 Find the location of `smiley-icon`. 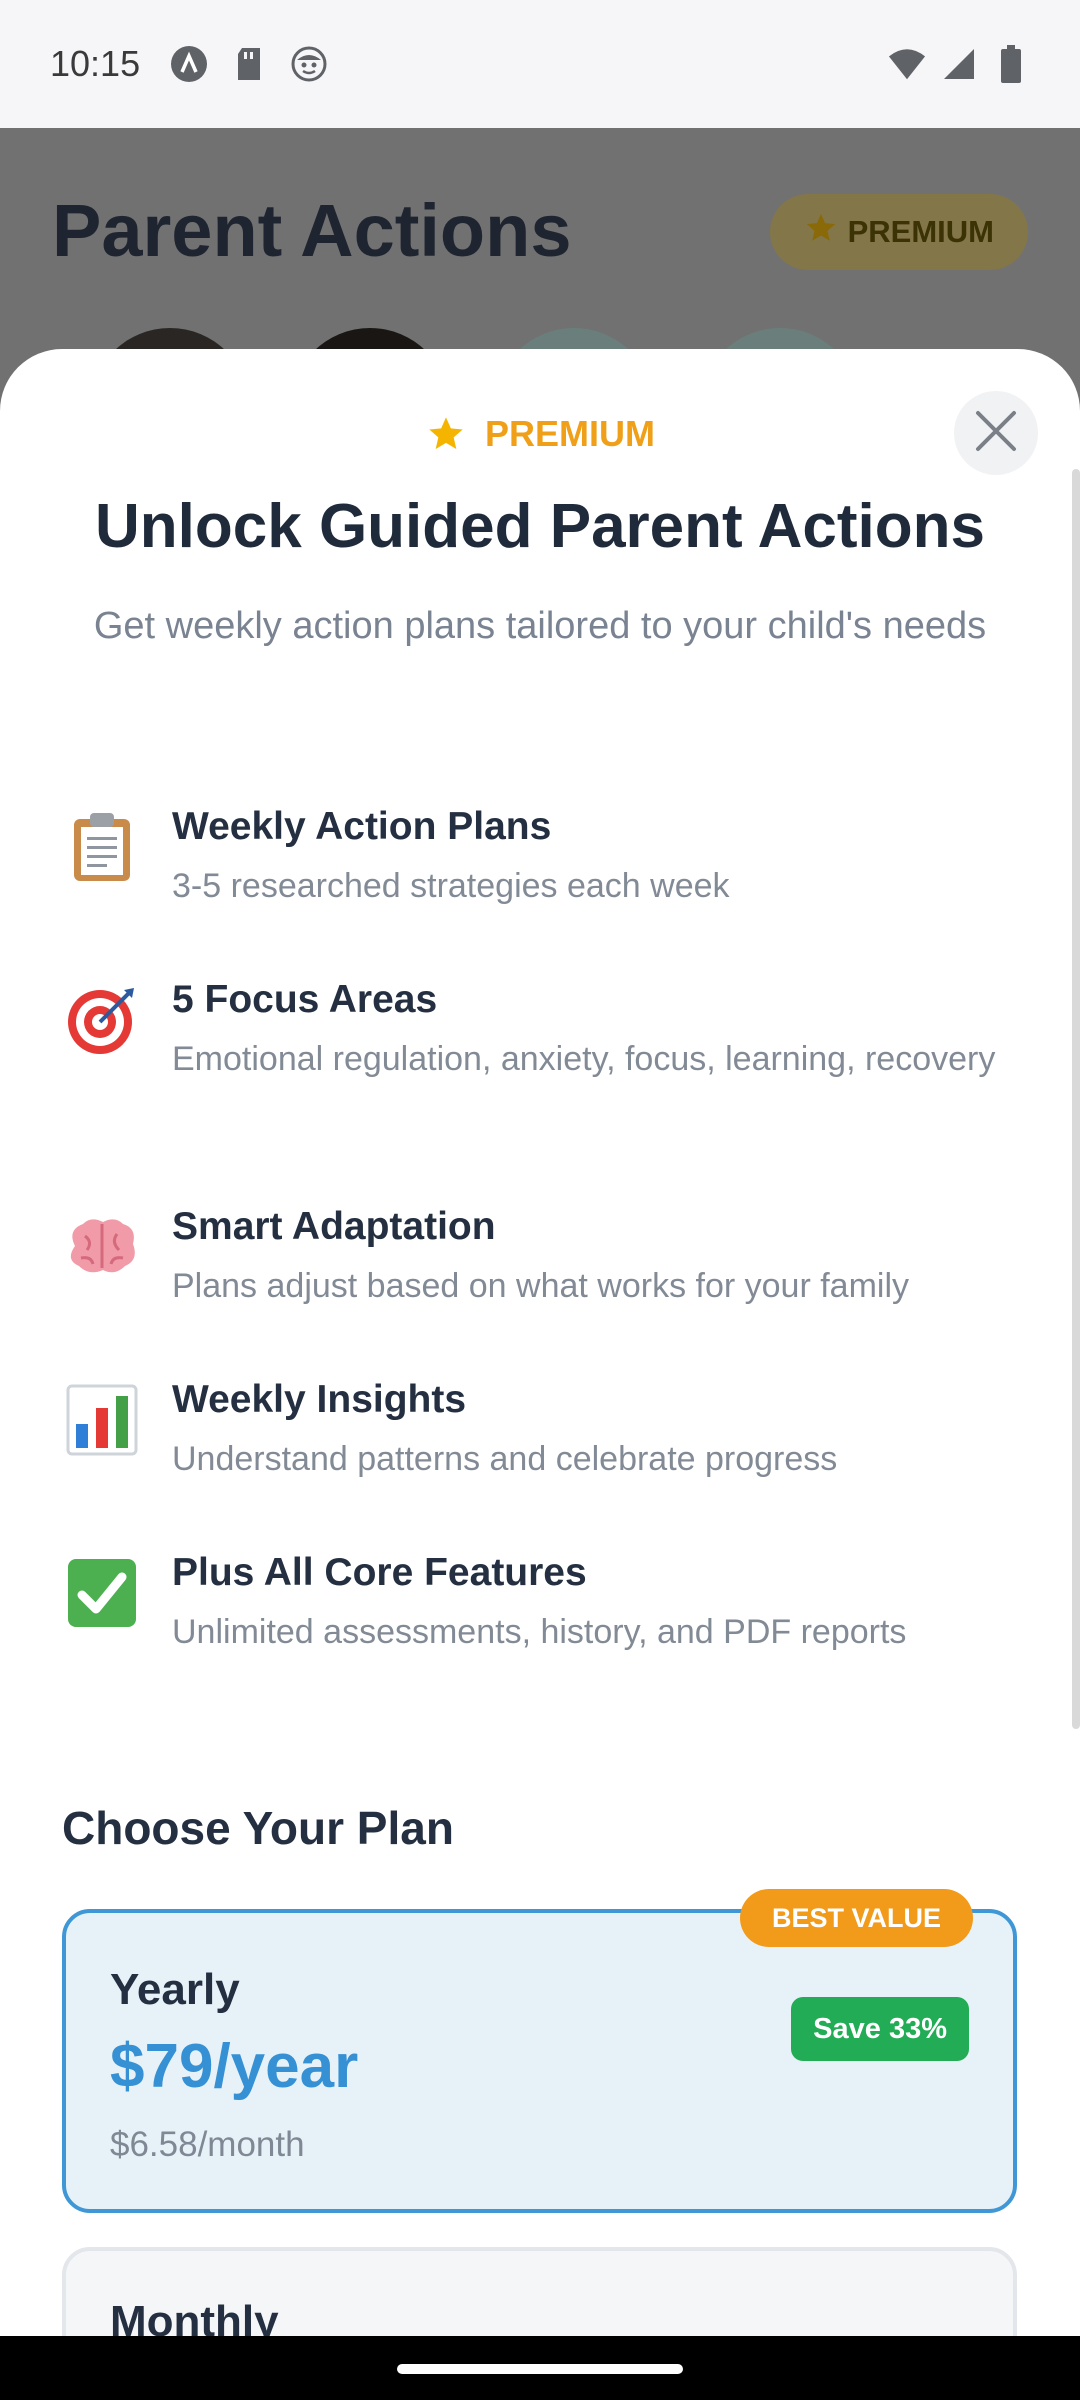

smiley-icon is located at coordinates (309, 64).